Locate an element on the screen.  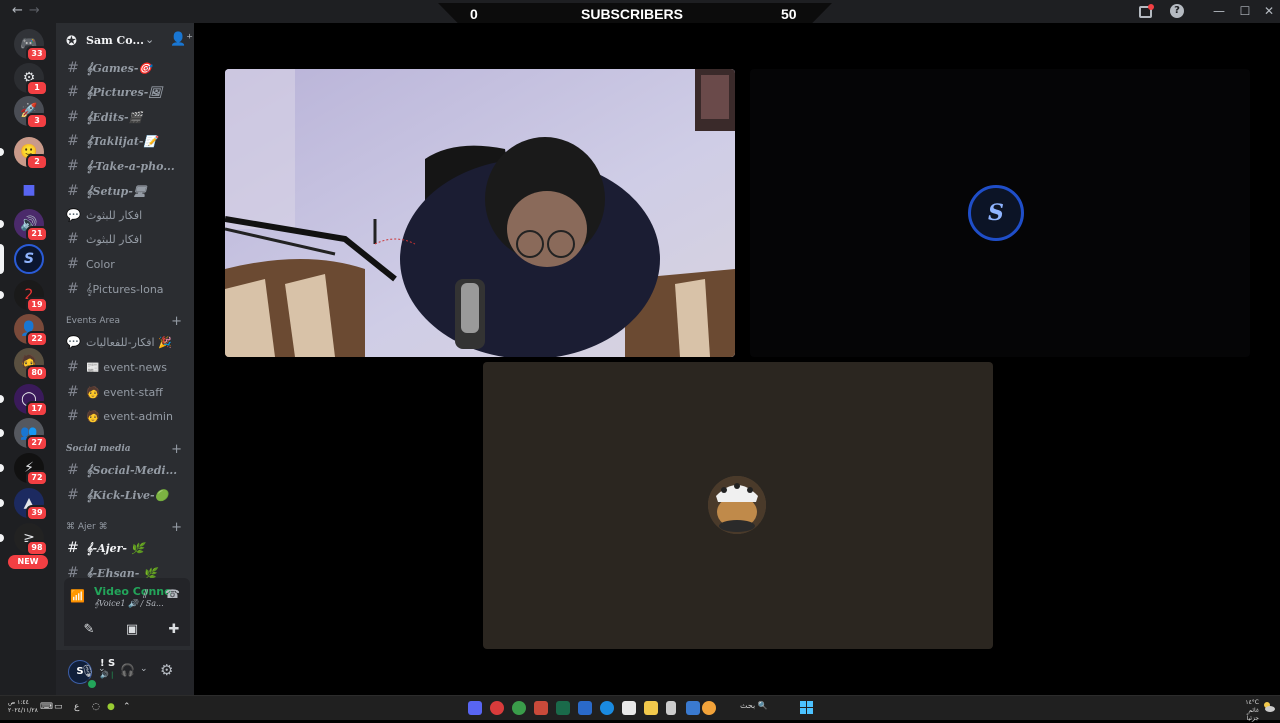
language-icon: ع is located at coordinates (76, 707).